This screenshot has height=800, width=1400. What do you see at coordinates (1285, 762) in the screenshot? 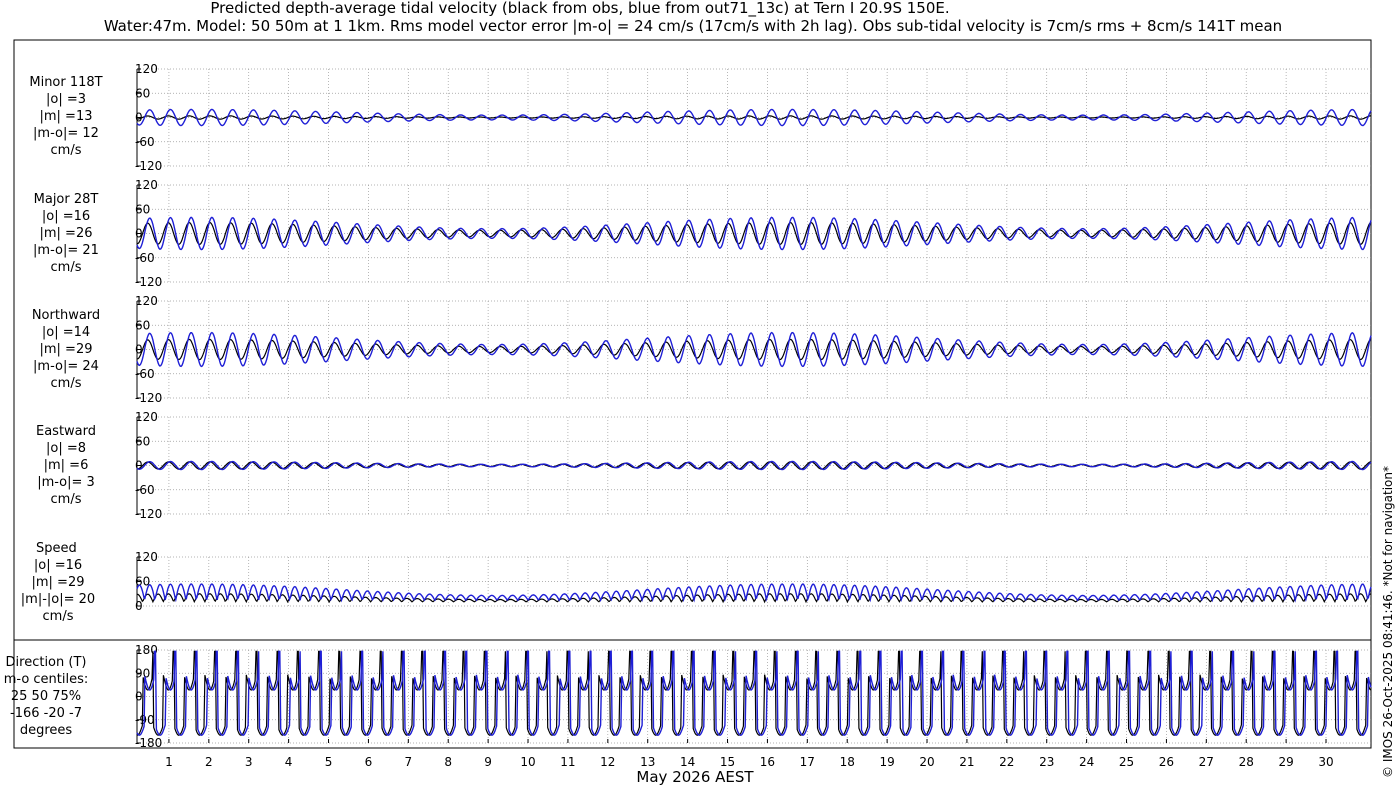
I see `x-tick-label: 29` at bounding box center [1285, 762].